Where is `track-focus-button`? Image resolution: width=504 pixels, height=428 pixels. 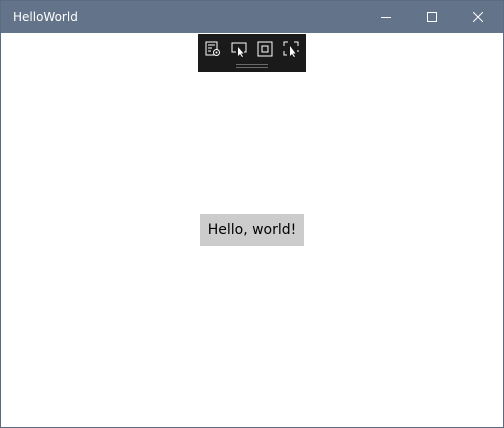 track-focus-button is located at coordinates (291, 49).